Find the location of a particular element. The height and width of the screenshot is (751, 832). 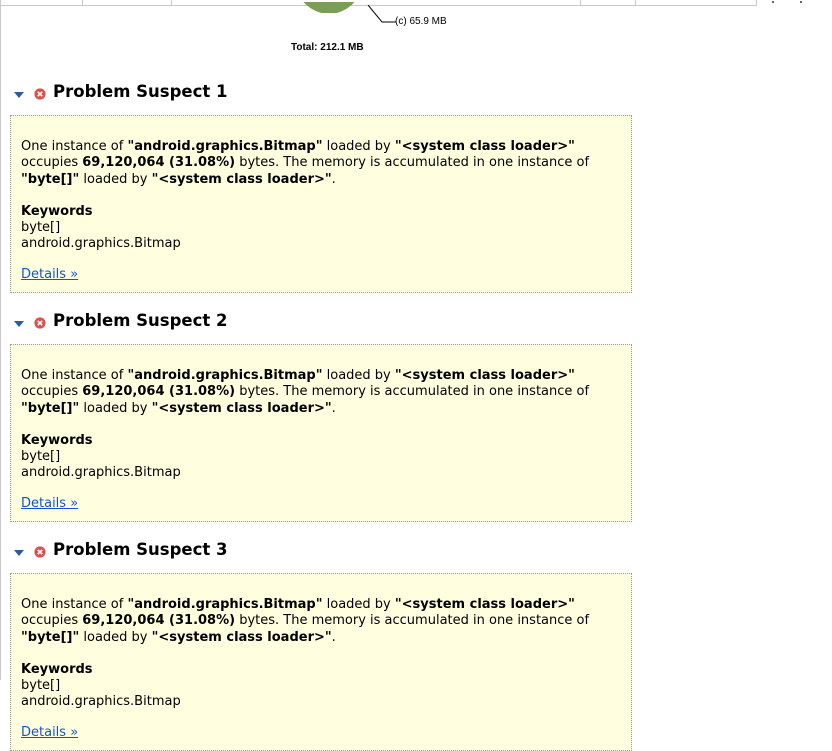

suspect-header: Problem Suspect 2 is located at coordinates (321, 323).